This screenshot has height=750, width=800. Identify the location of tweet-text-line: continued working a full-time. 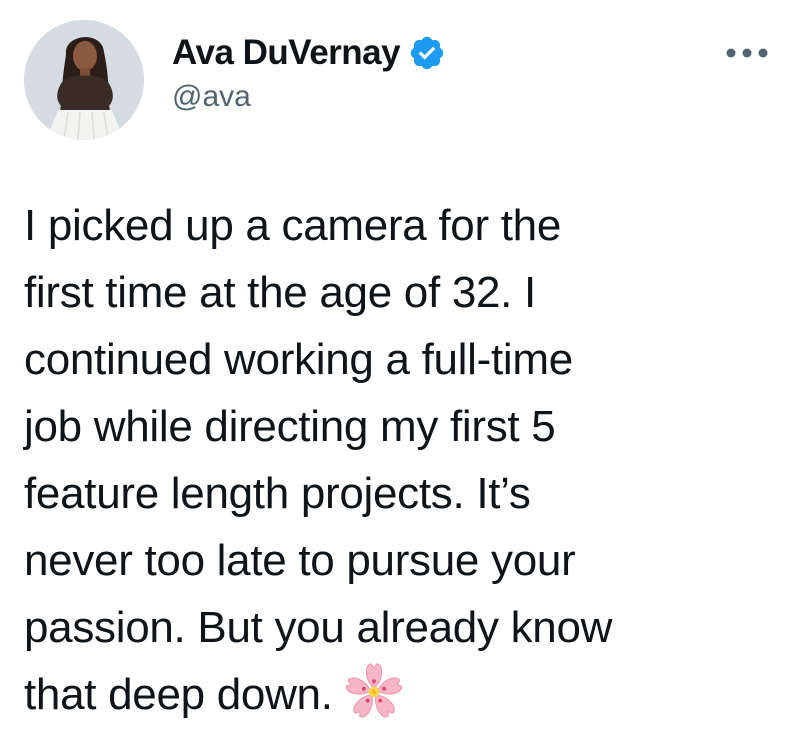
(298, 359).